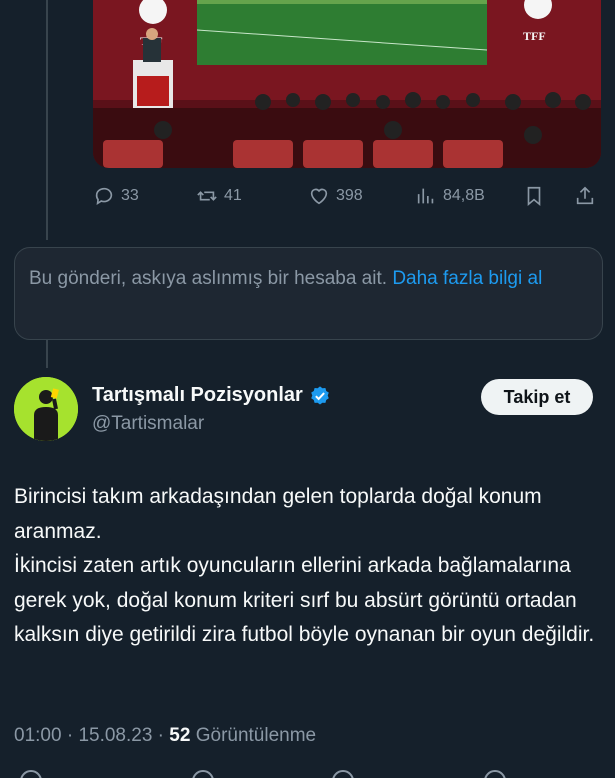  I want to click on tweet-action-bar: 33 41 398 84,8B, so click(347, 196).